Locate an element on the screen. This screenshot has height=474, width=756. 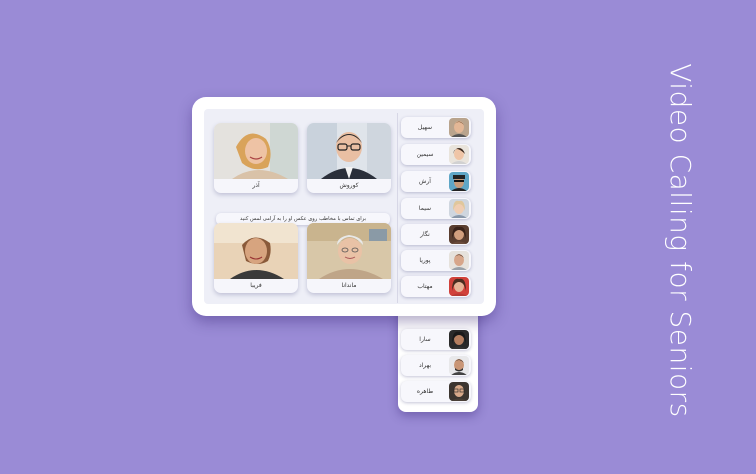
contact-item: مهتاب is located at coordinates (436, 286).